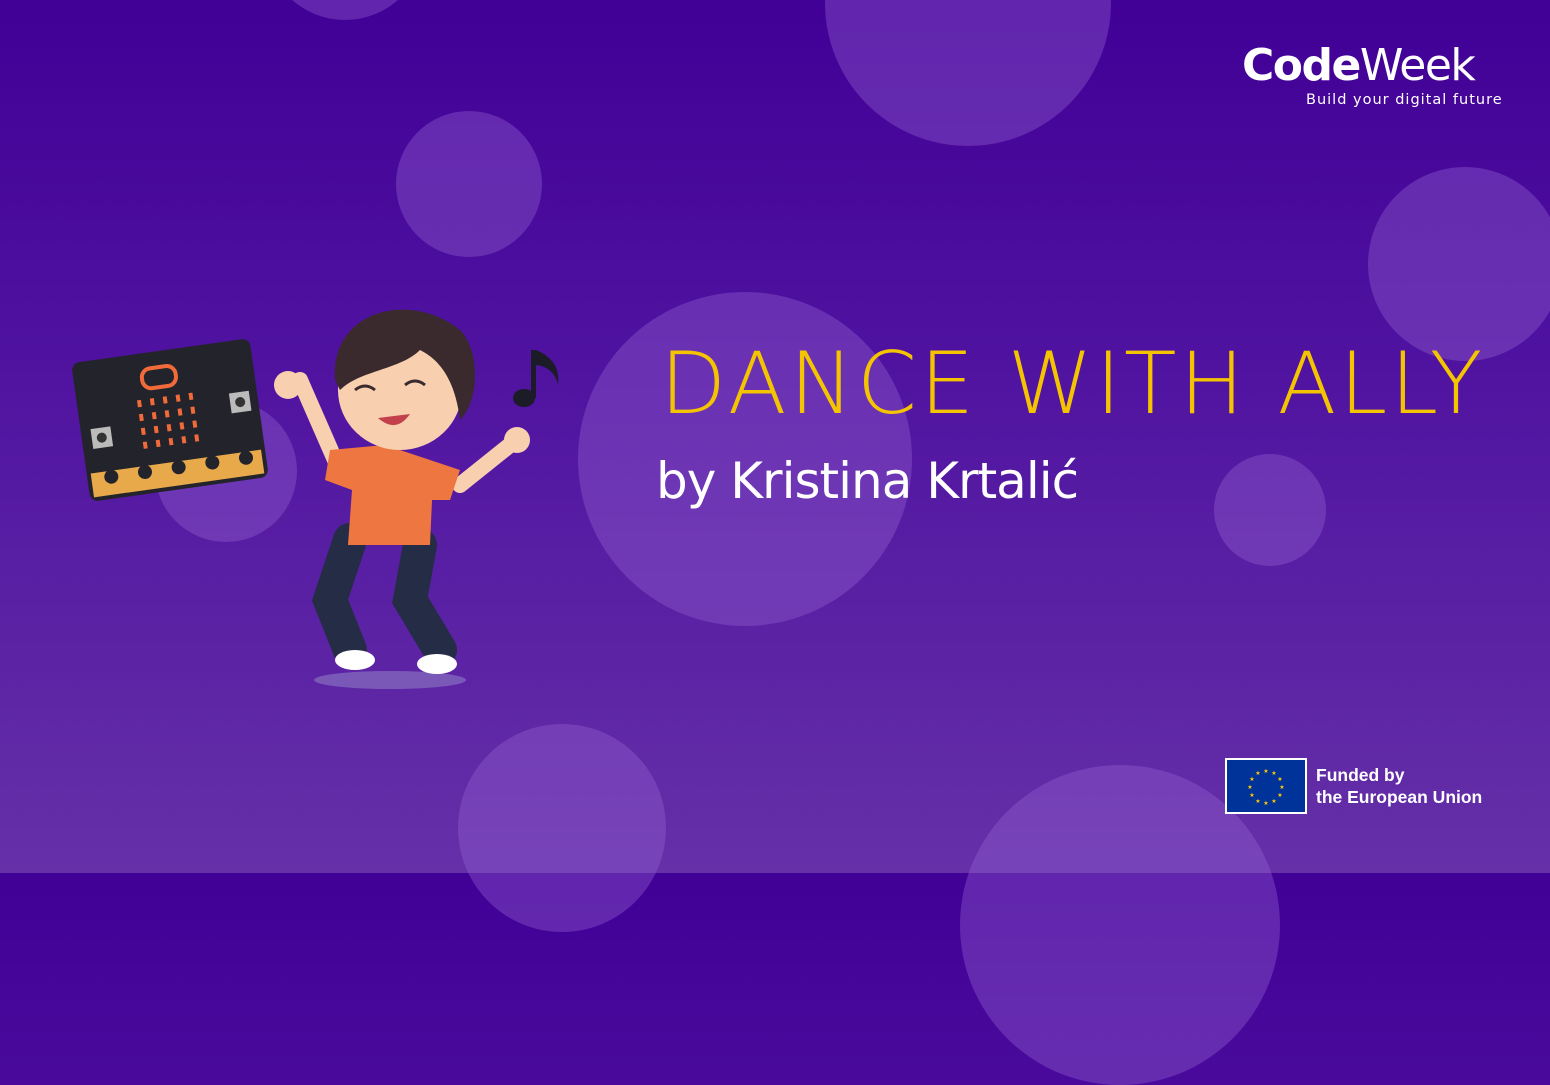  I want to click on logo-brand-light: Week, so click(1417, 65).